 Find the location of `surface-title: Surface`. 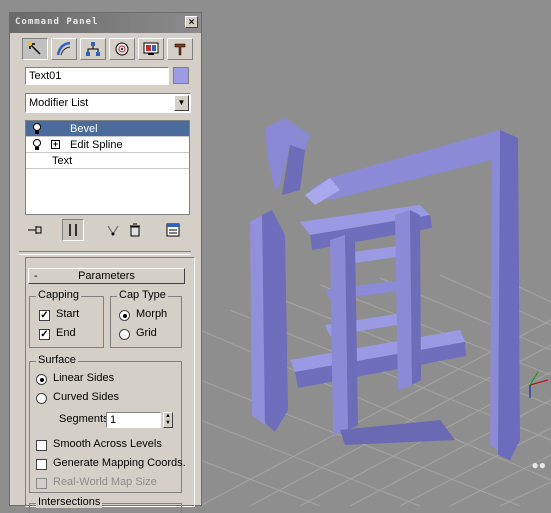

surface-title: Surface is located at coordinates (57, 360).